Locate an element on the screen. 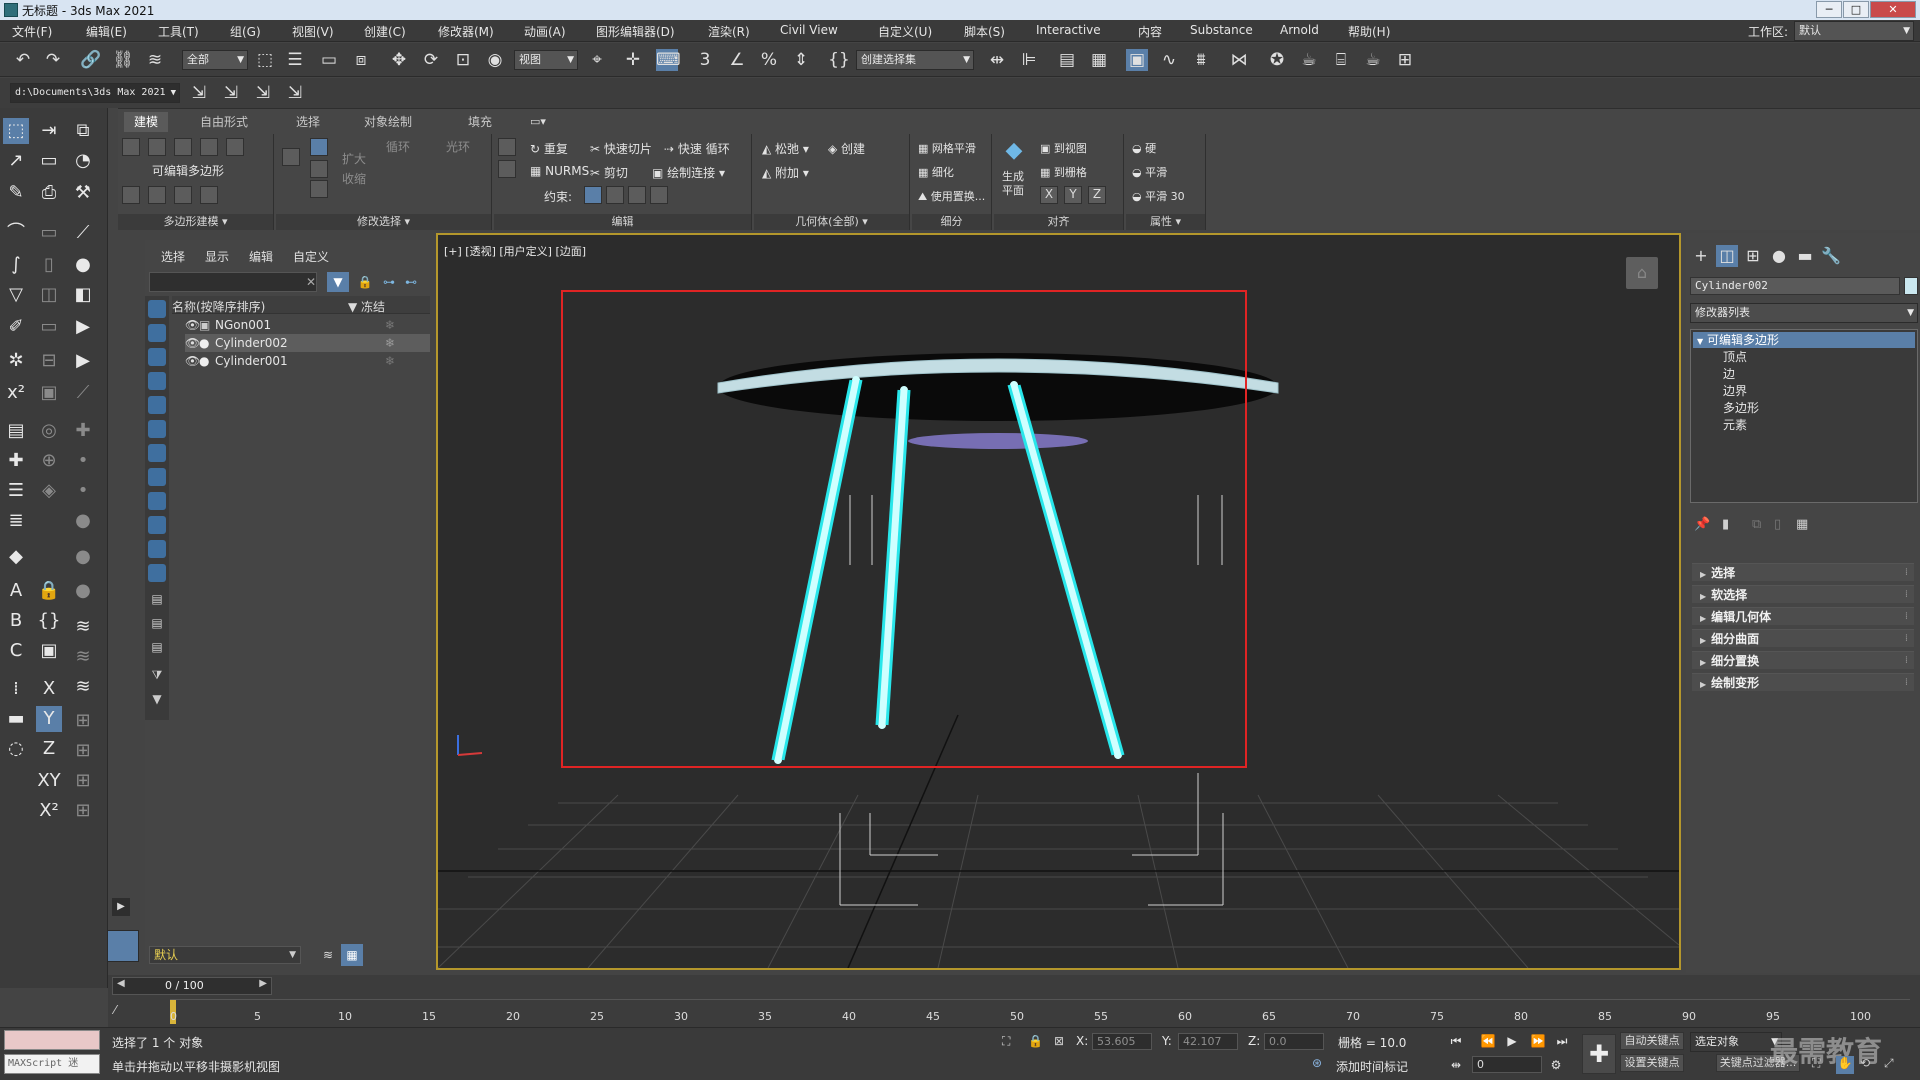 The image size is (1920, 1080). dots-grid-icon: ⁞ is located at coordinates (16, 689).